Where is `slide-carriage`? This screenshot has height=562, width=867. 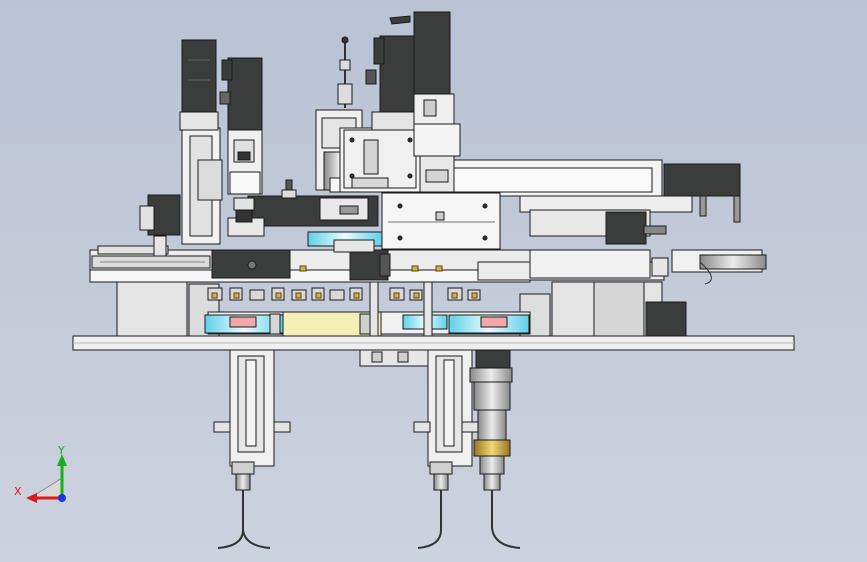 slide-carriage is located at coordinates (441, 221).